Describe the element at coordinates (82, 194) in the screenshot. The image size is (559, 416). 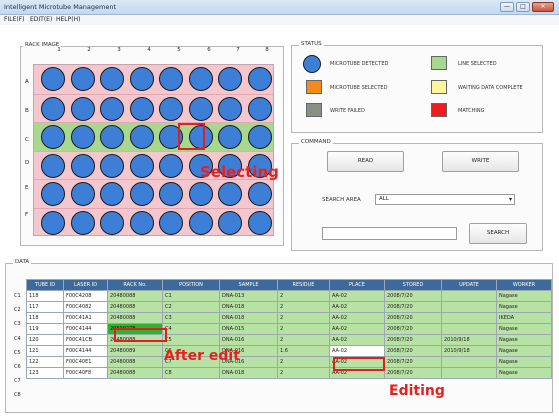
I see `microtube-well-e2` at that location.